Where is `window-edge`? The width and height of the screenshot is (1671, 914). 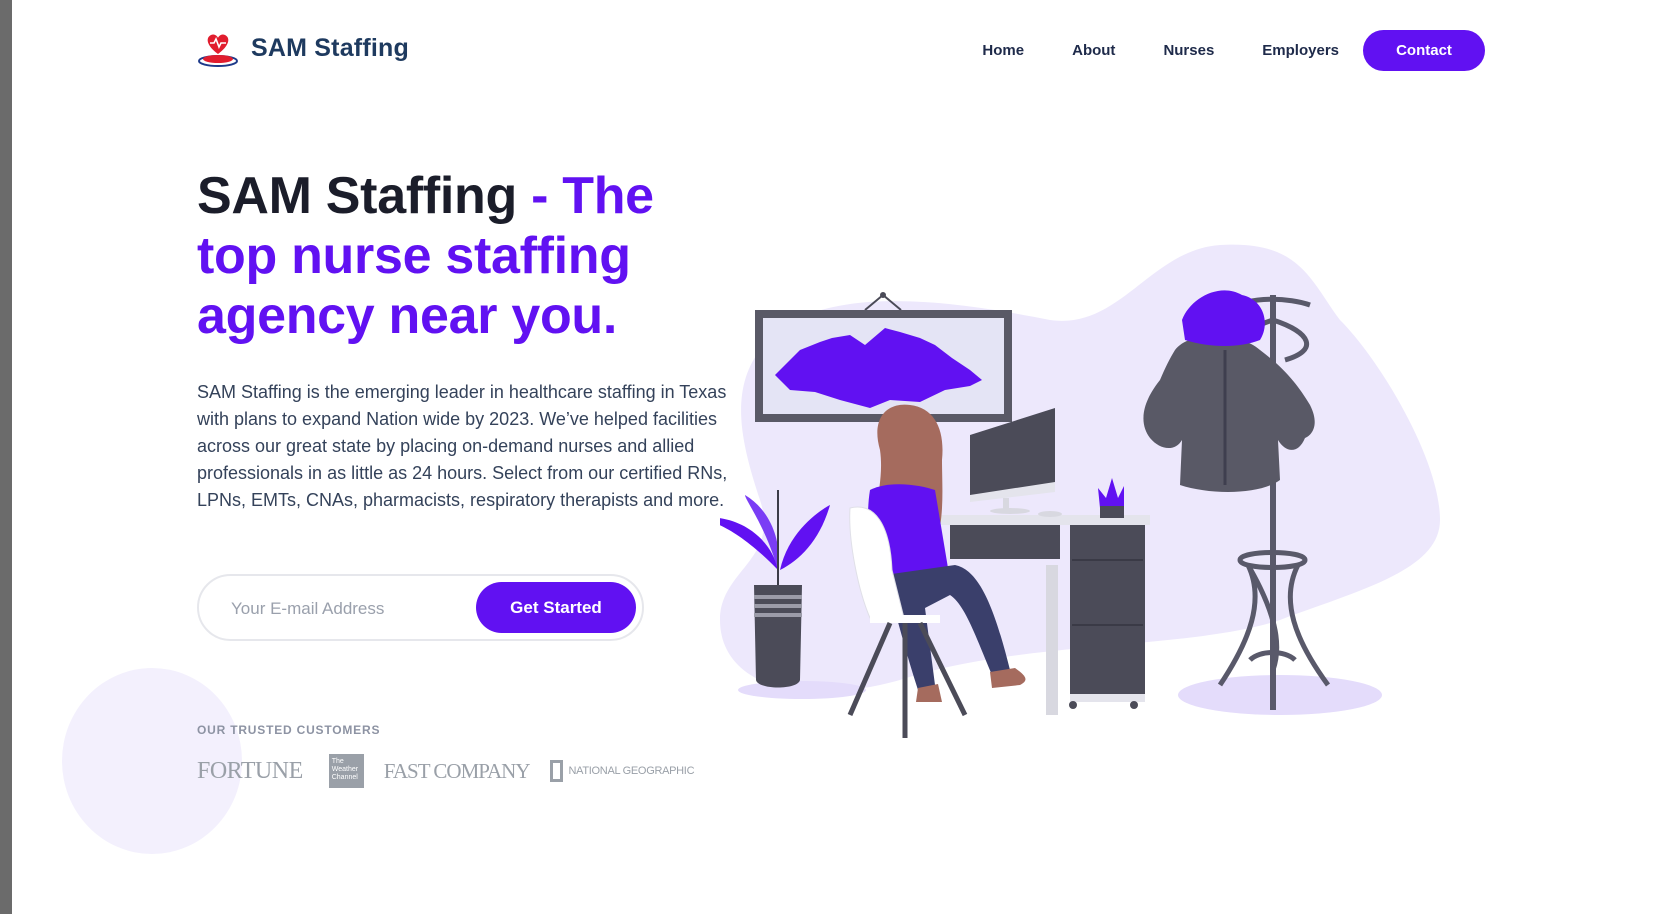 window-edge is located at coordinates (6, 457).